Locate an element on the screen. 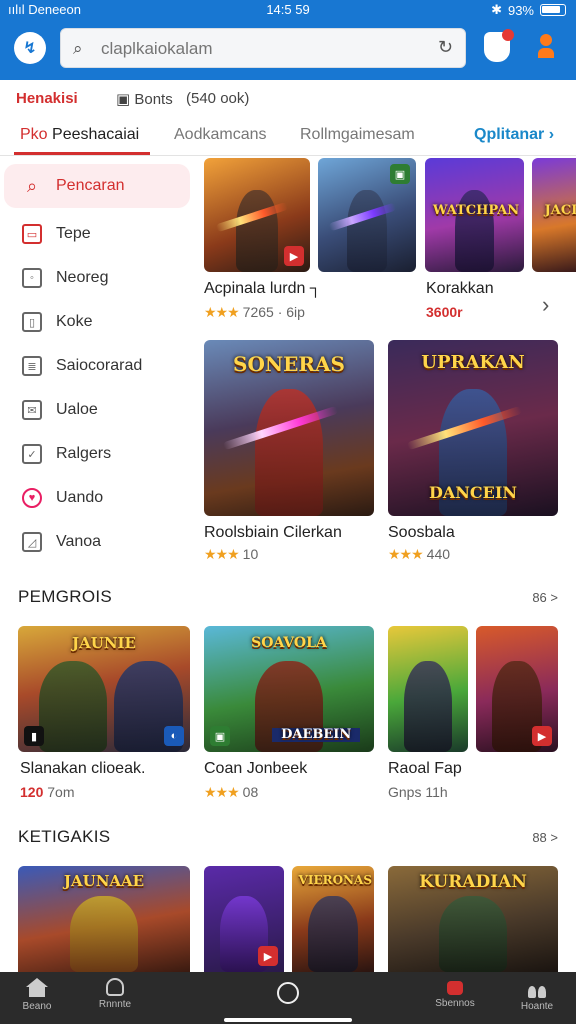  sidebar-item-chat: ◦ Neoreg is located at coordinates (97, 278).